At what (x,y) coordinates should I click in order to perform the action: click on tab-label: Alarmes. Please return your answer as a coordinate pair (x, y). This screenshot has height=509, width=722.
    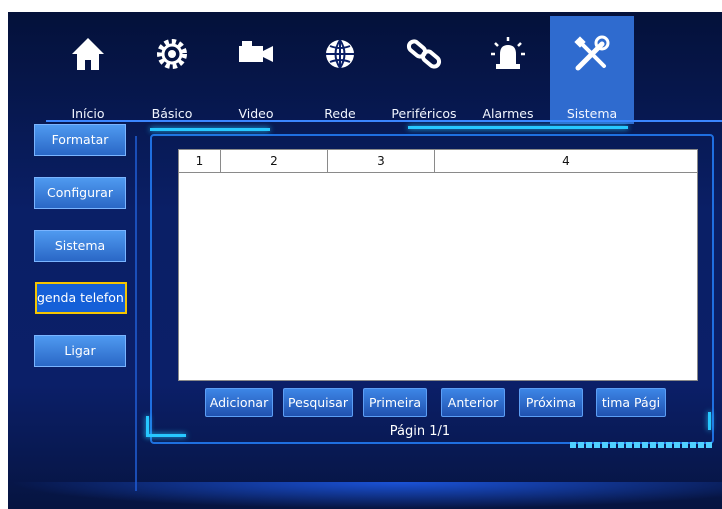
    Looking at the image, I should click on (508, 113).